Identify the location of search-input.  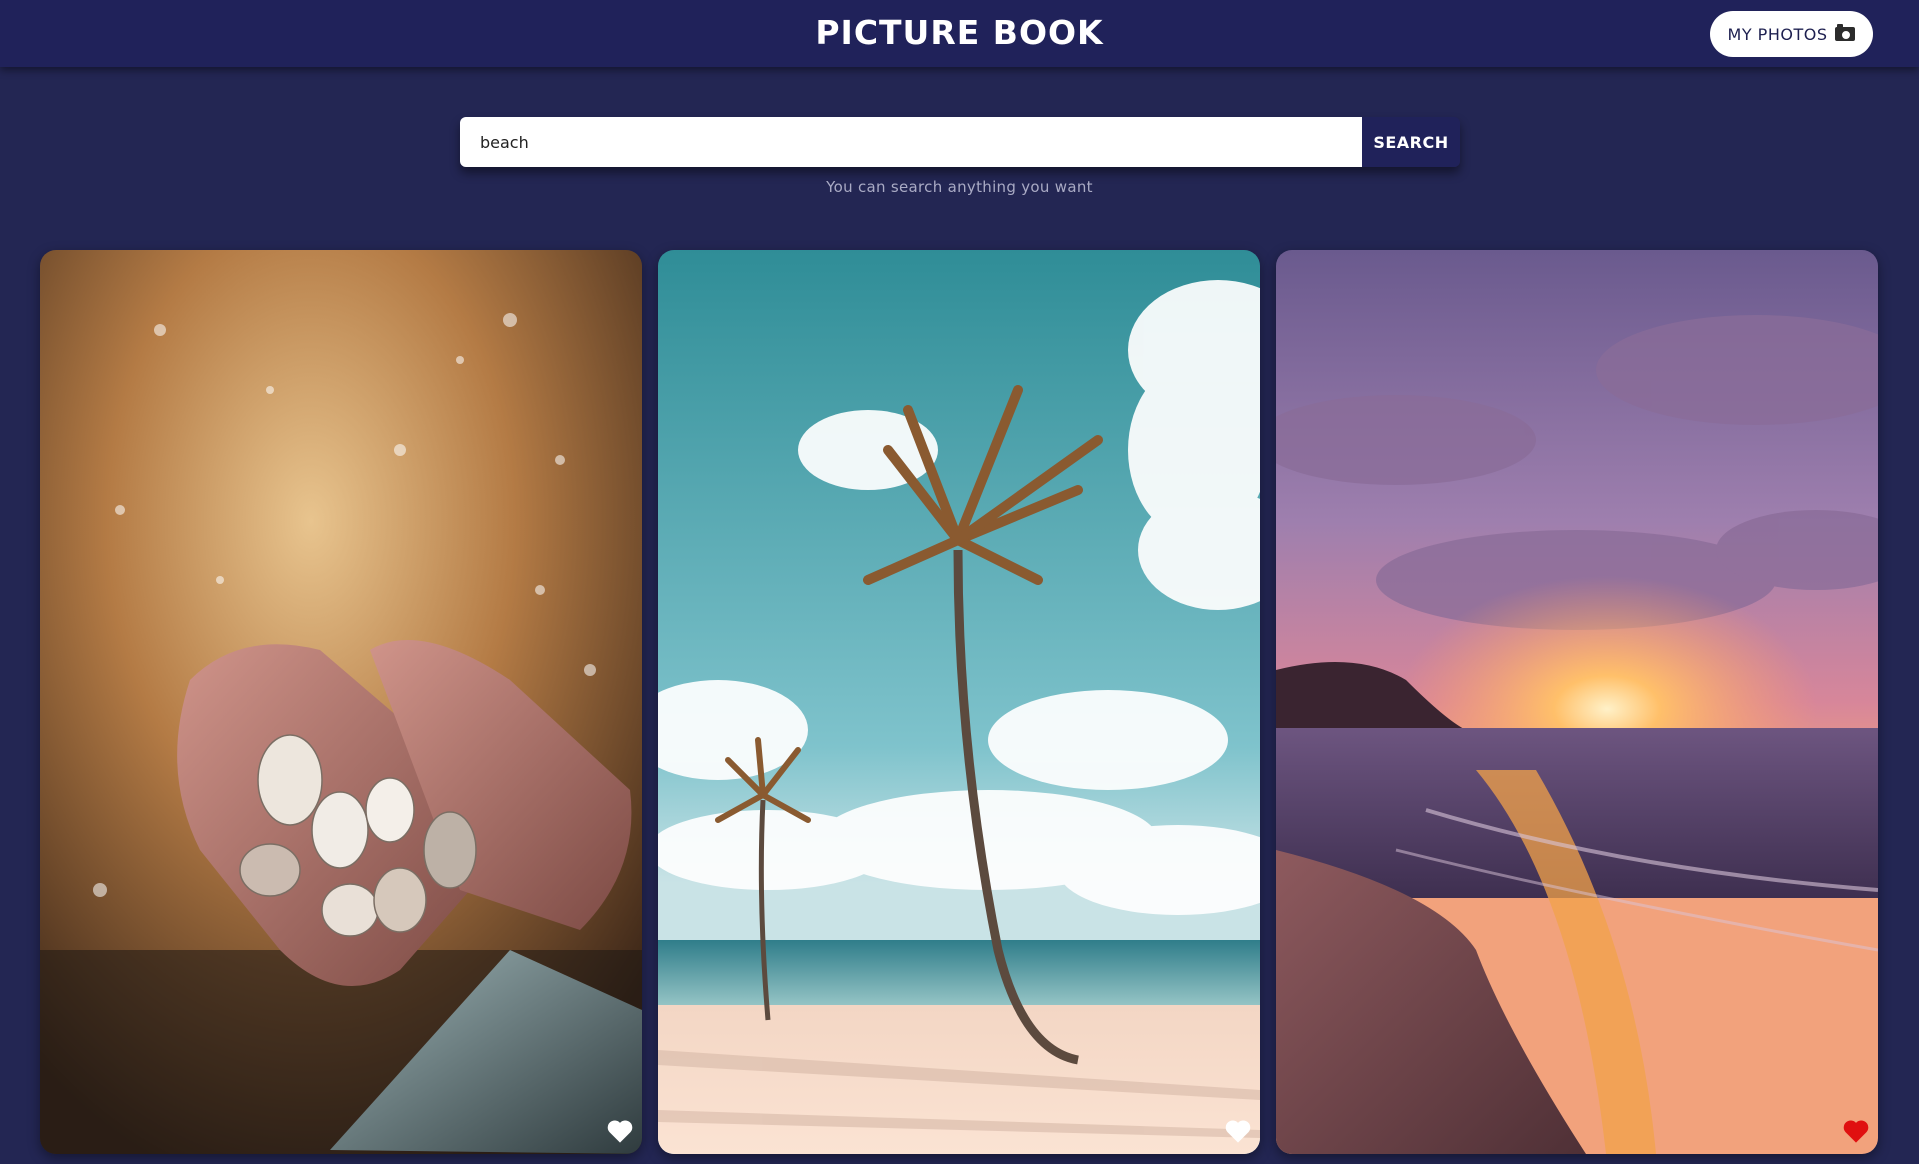
(911, 142).